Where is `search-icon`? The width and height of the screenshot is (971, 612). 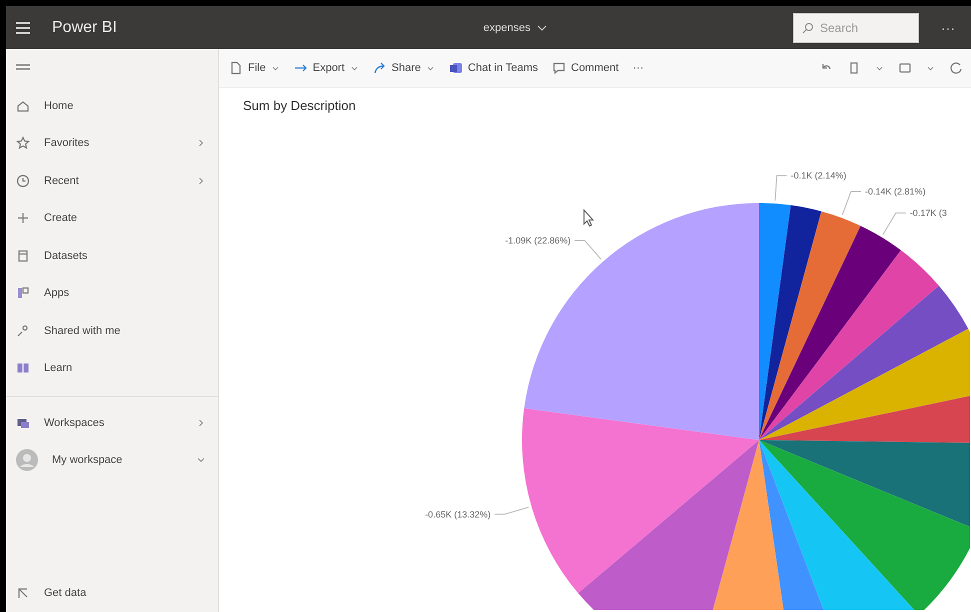 search-icon is located at coordinates (808, 28).